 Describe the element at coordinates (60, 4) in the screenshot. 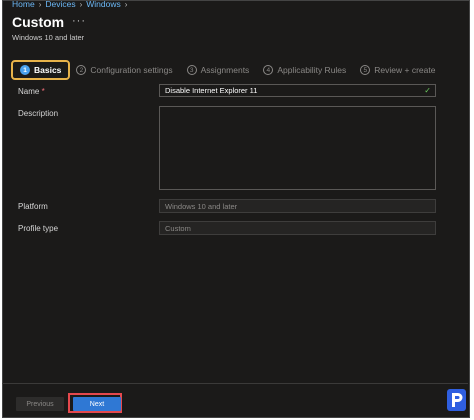

I see `breadcrumb-devices: Devices` at that location.